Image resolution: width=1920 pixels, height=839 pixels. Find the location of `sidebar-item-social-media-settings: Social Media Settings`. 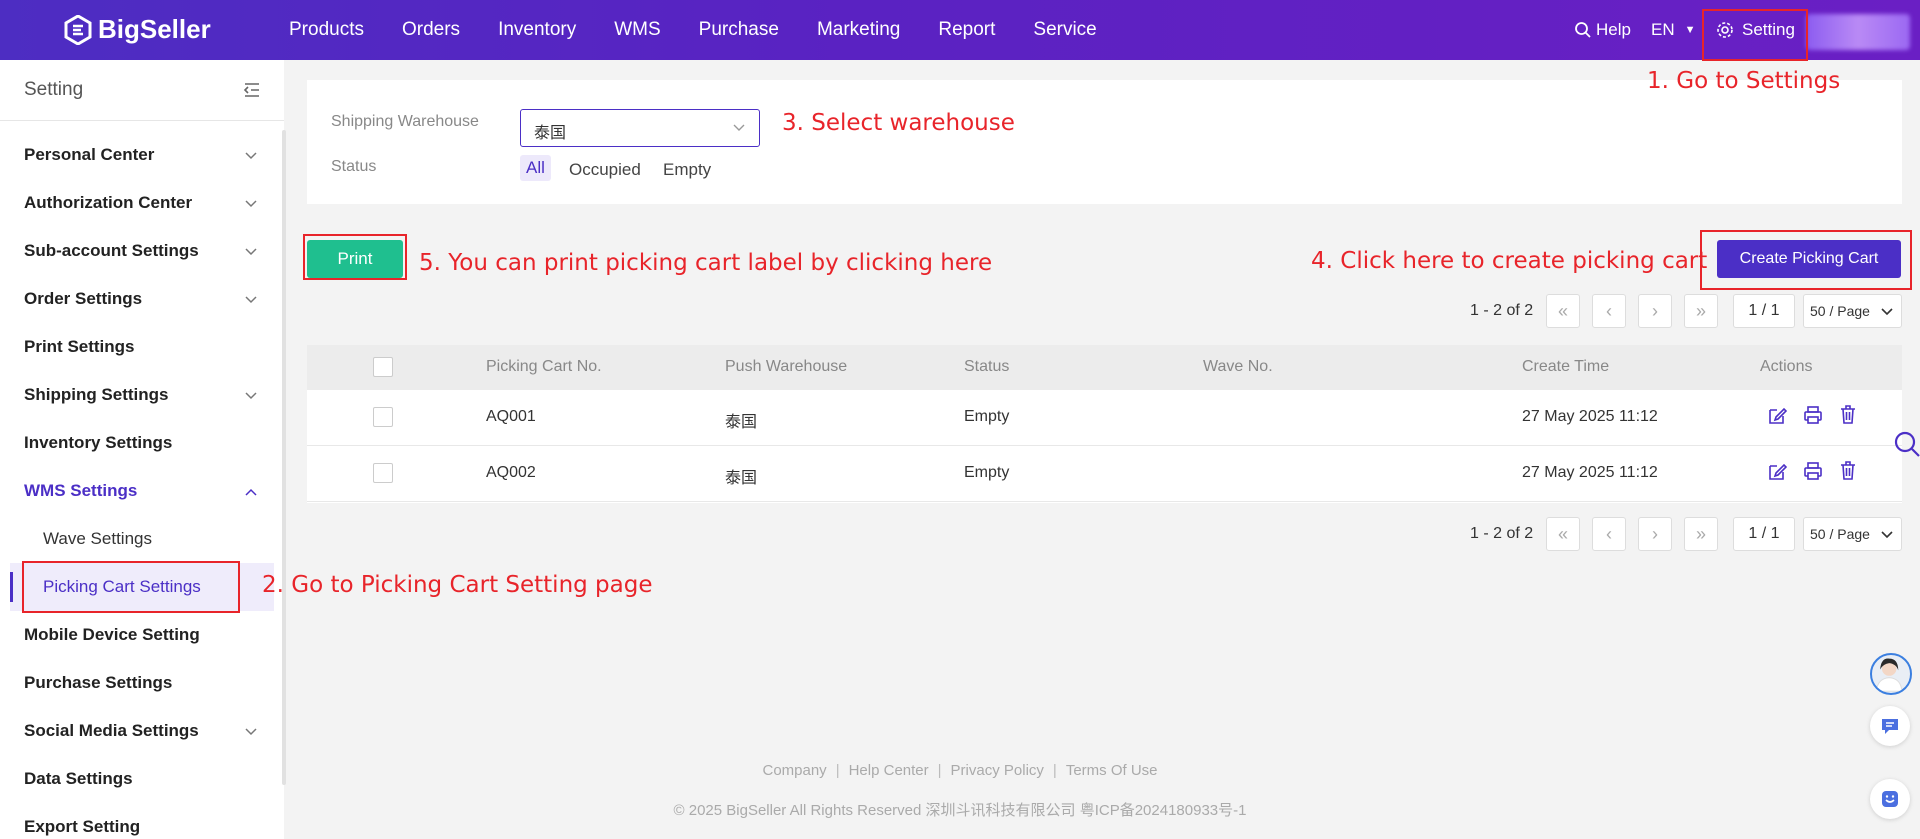

sidebar-item-social-media-settings: Social Media Settings is located at coordinates (111, 731).